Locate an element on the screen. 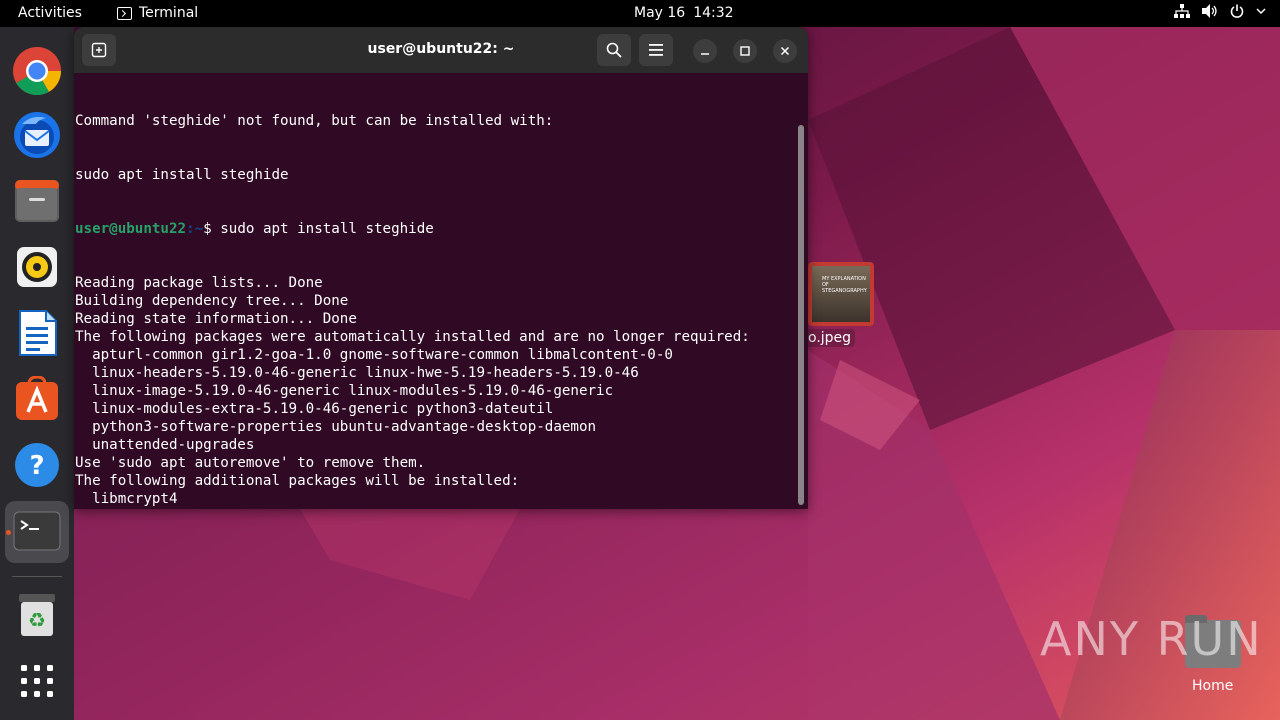  maximize-button is located at coordinates (745, 51).